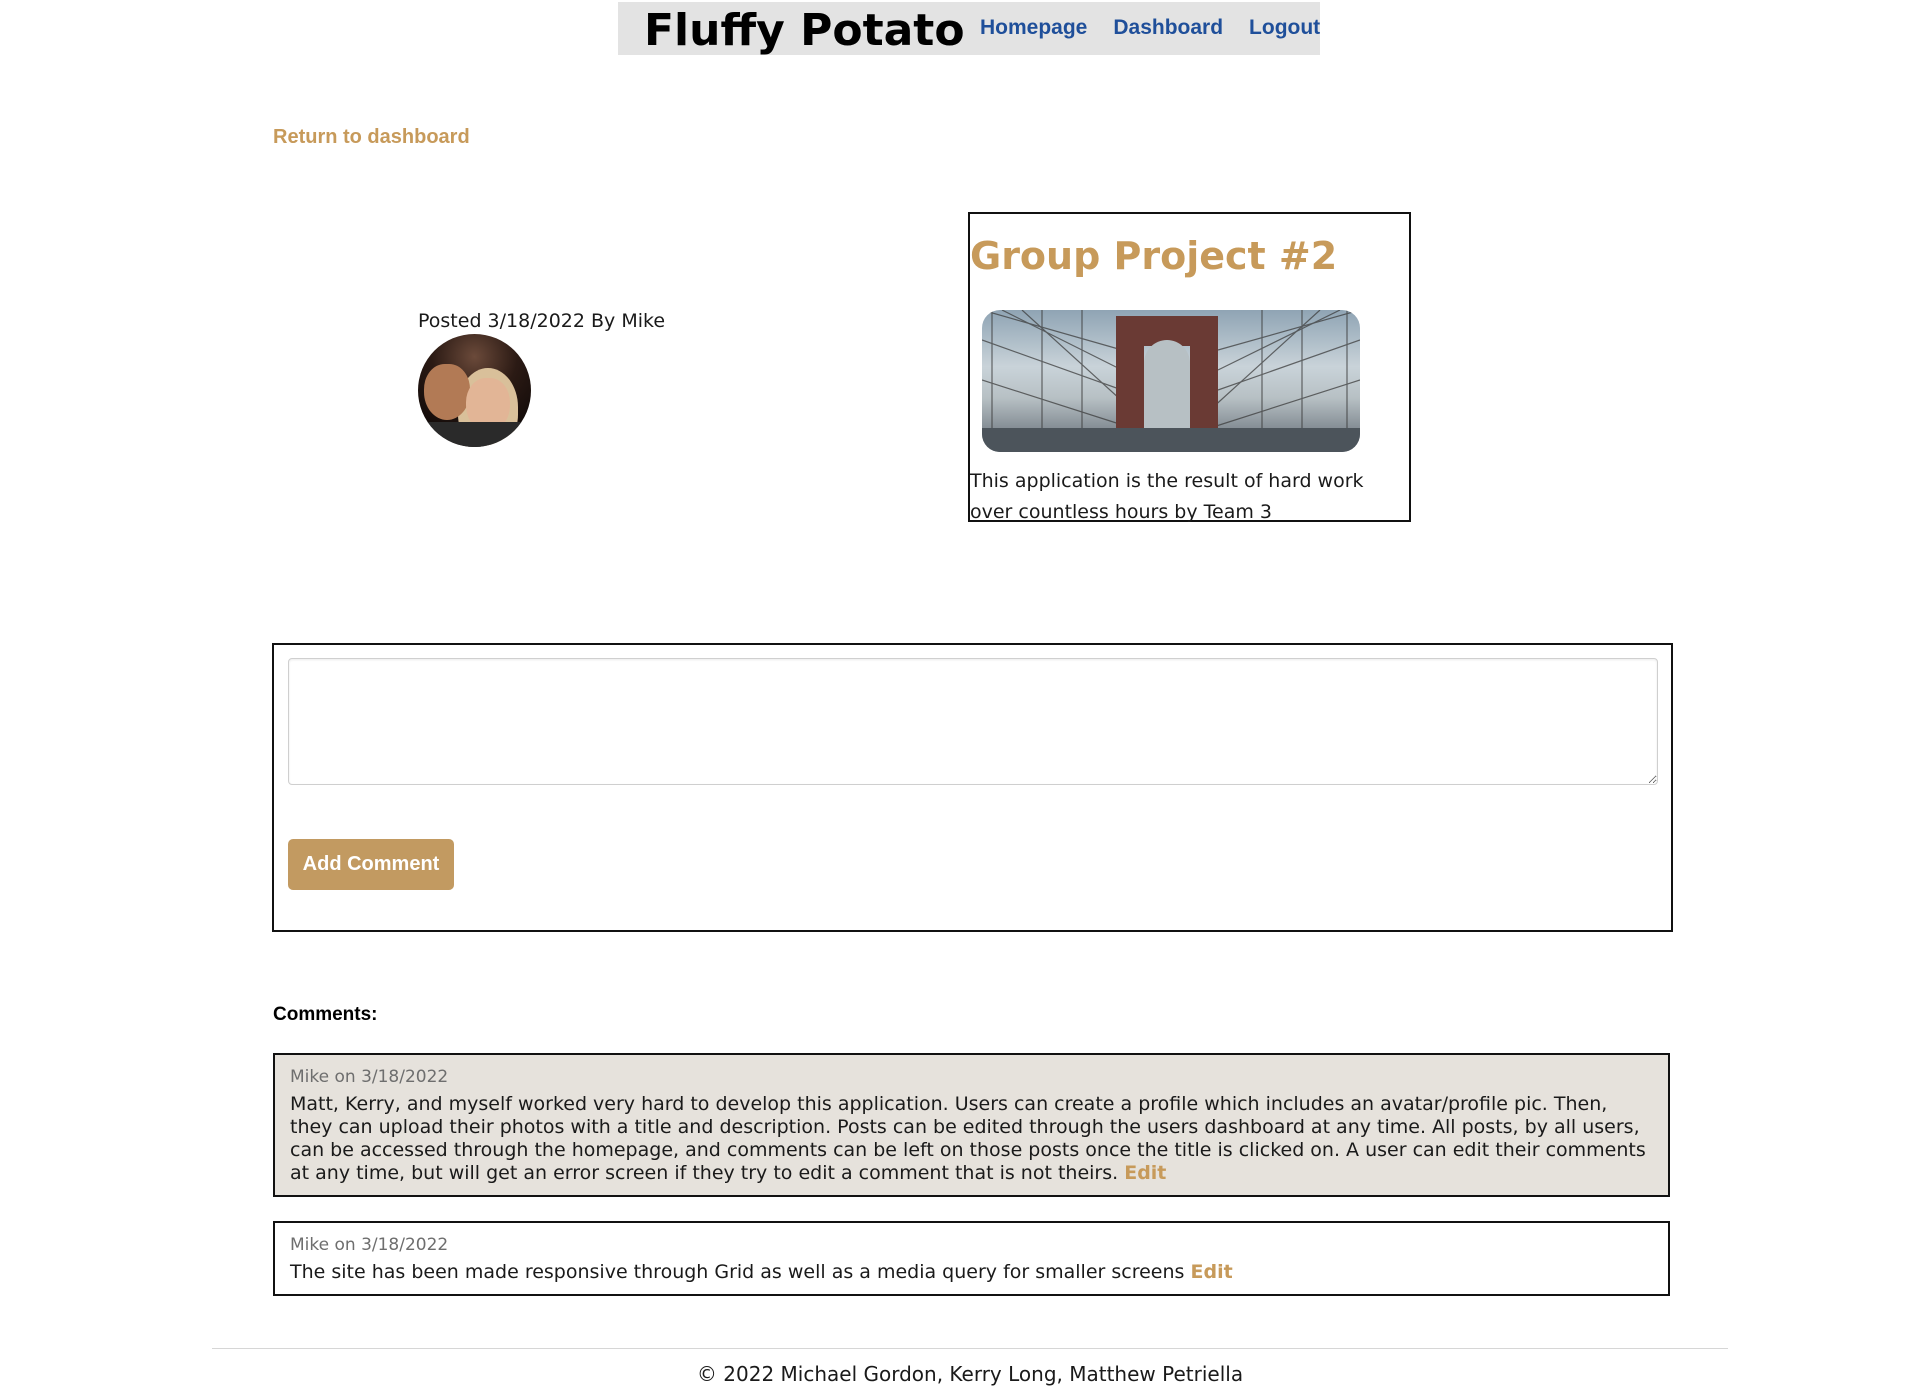 This screenshot has width=1920, height=1390. I want to click on site-title: Fluffy Potato, so click(804, 30).